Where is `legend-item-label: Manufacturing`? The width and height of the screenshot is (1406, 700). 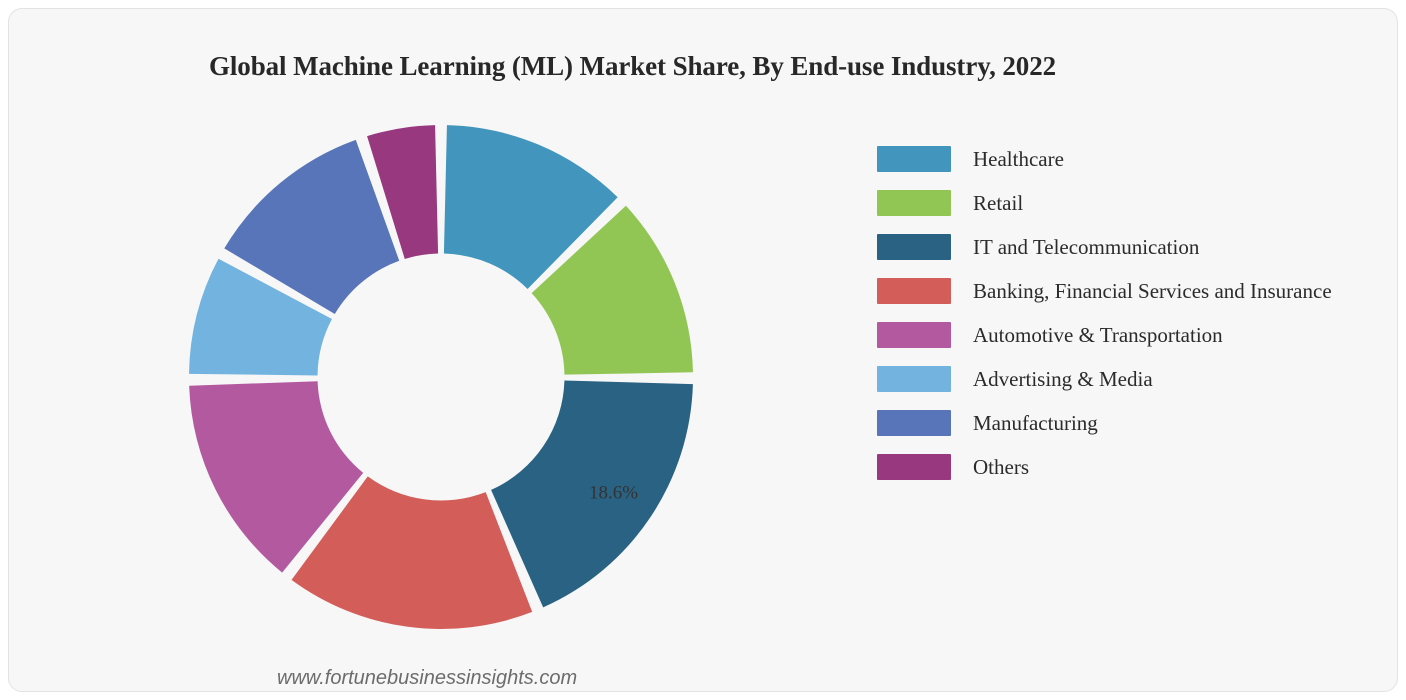
legend-item-label: Manufacturing is located at coordinates (1035, 422).